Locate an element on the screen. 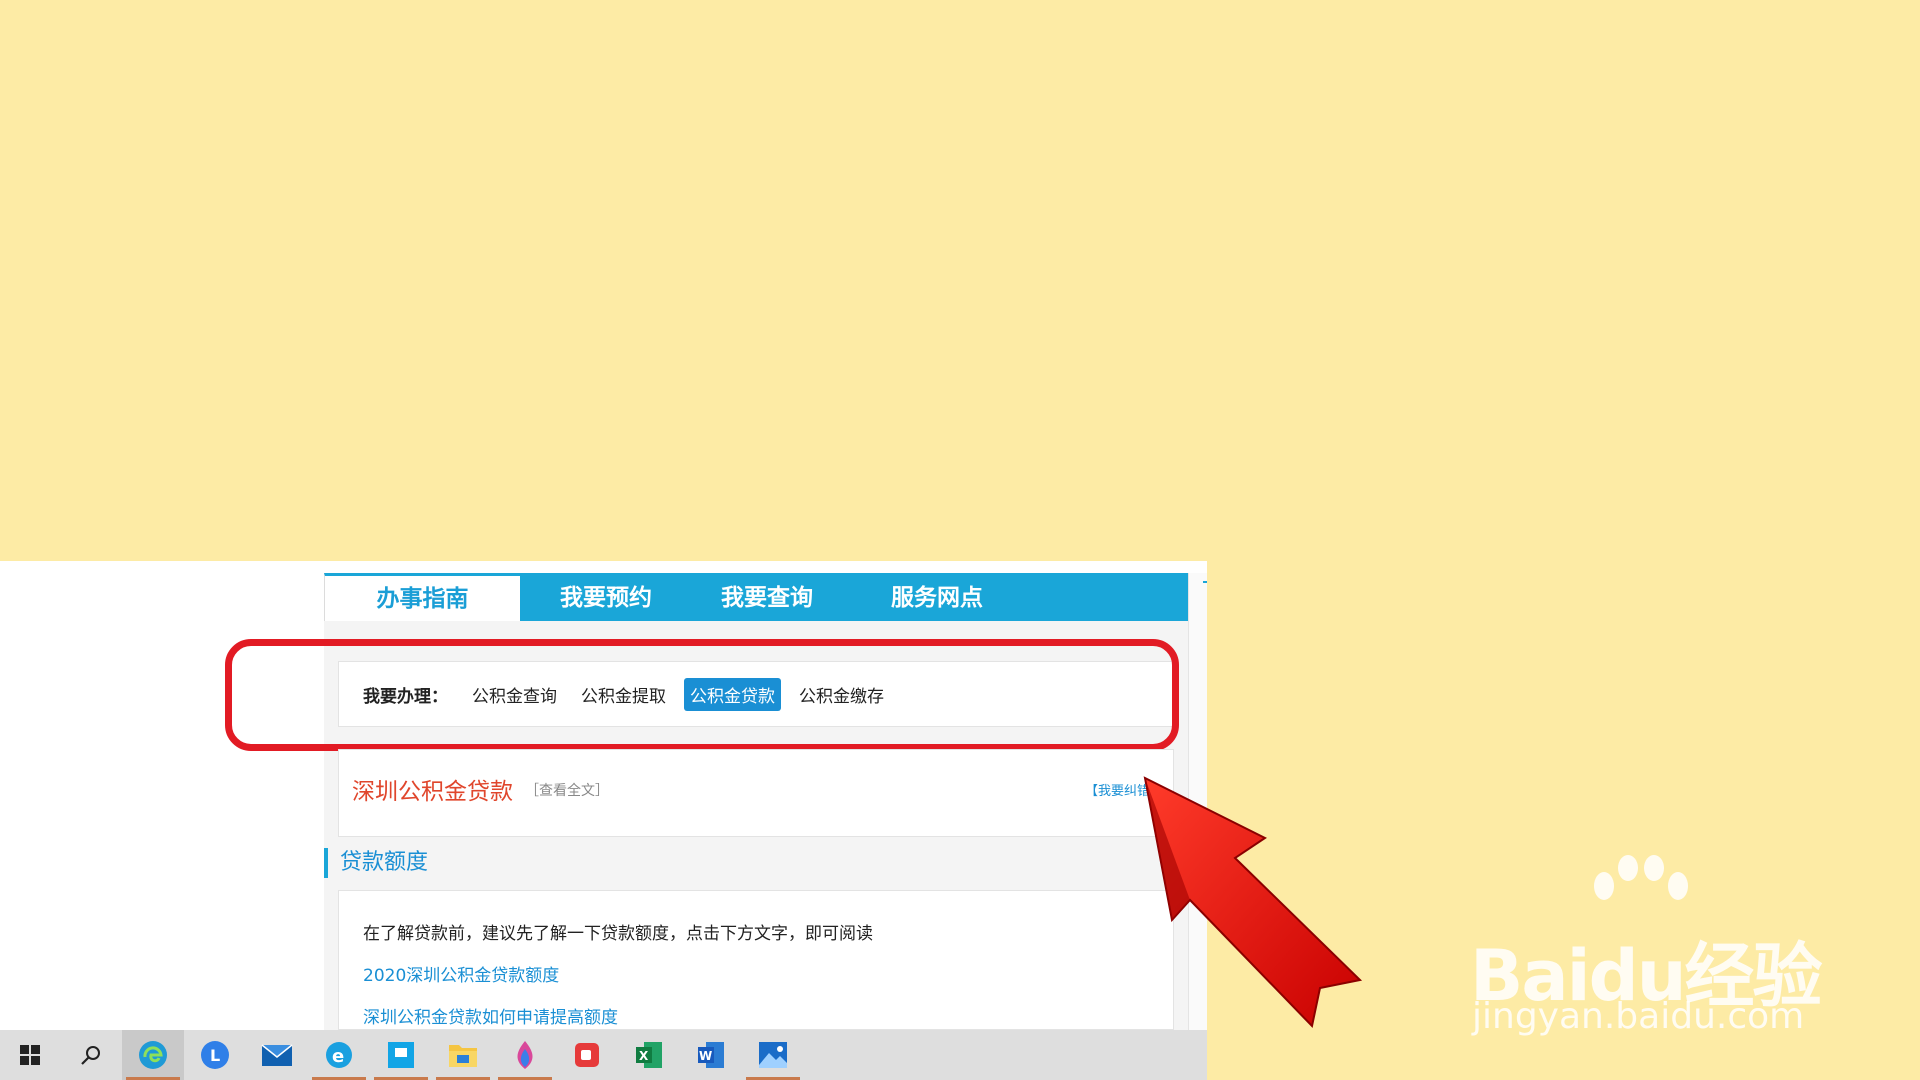  red-pointer-arrow-icon is located at coordinates (1253, 902).